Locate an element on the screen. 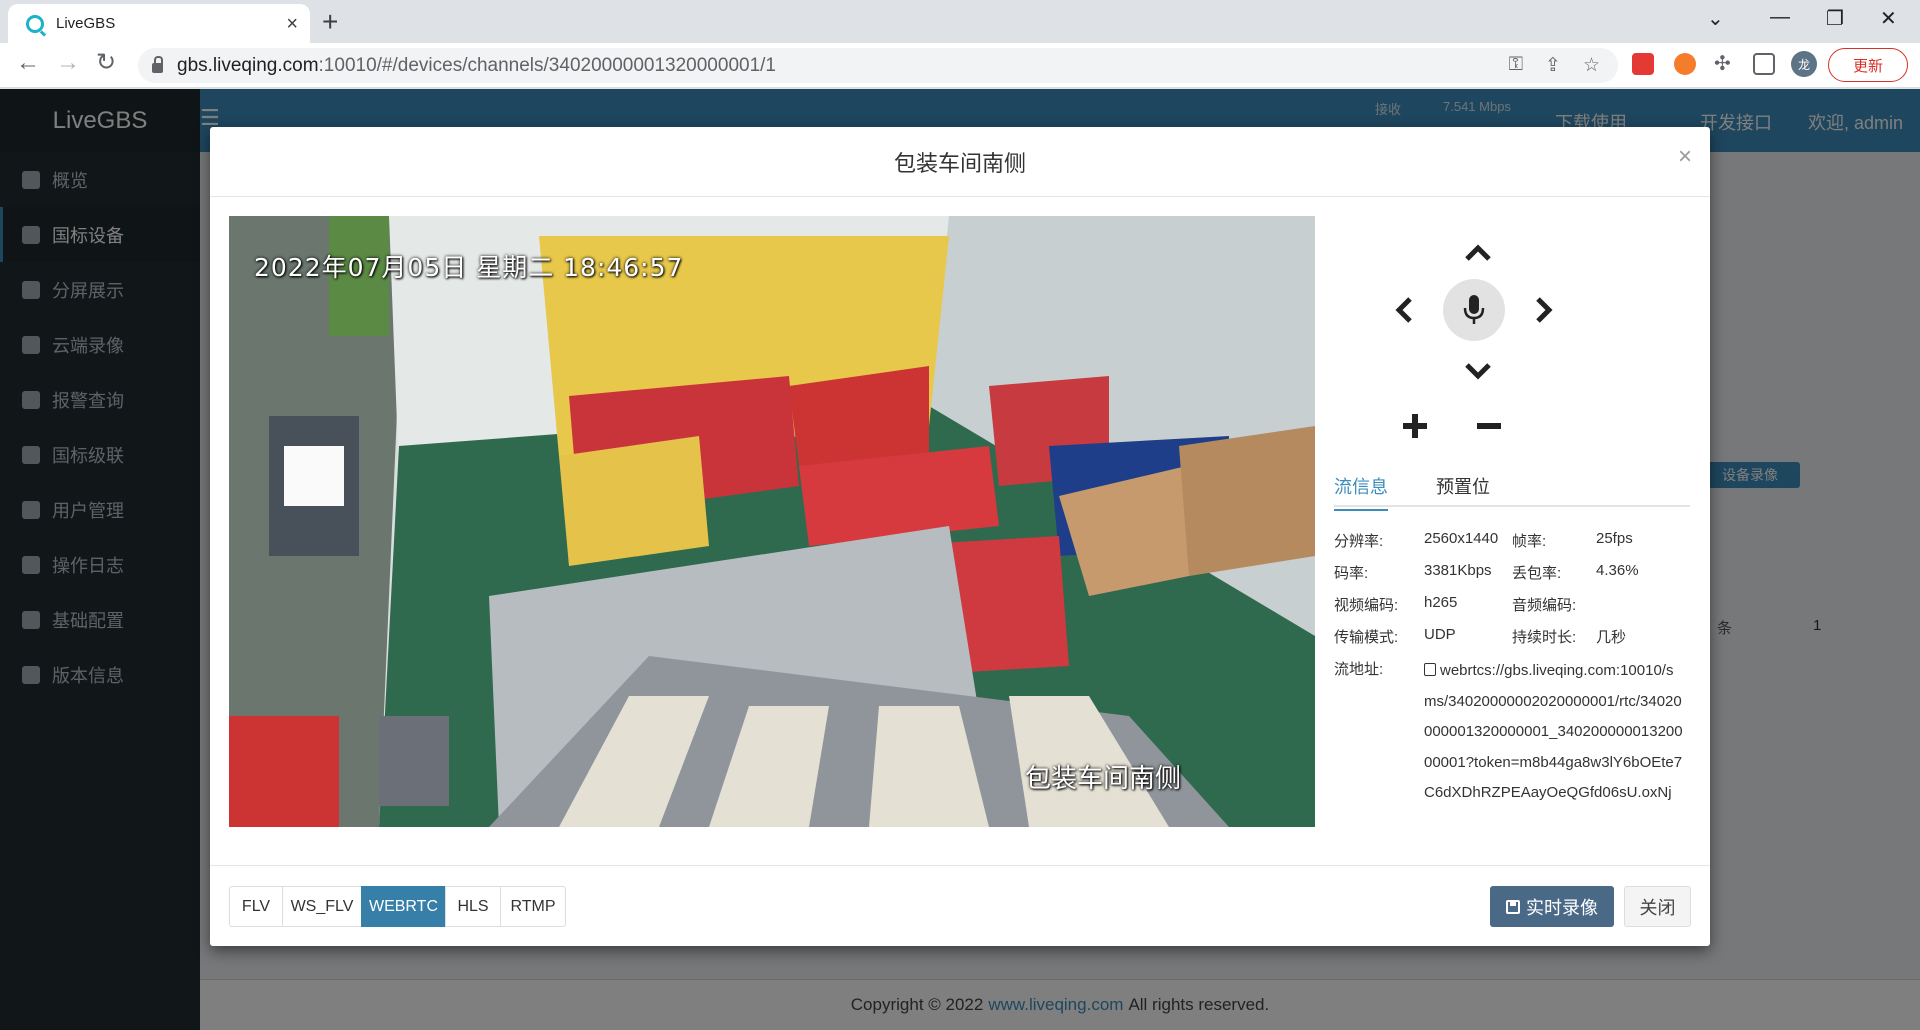  talk-button is located at coordinates (1474, 310).